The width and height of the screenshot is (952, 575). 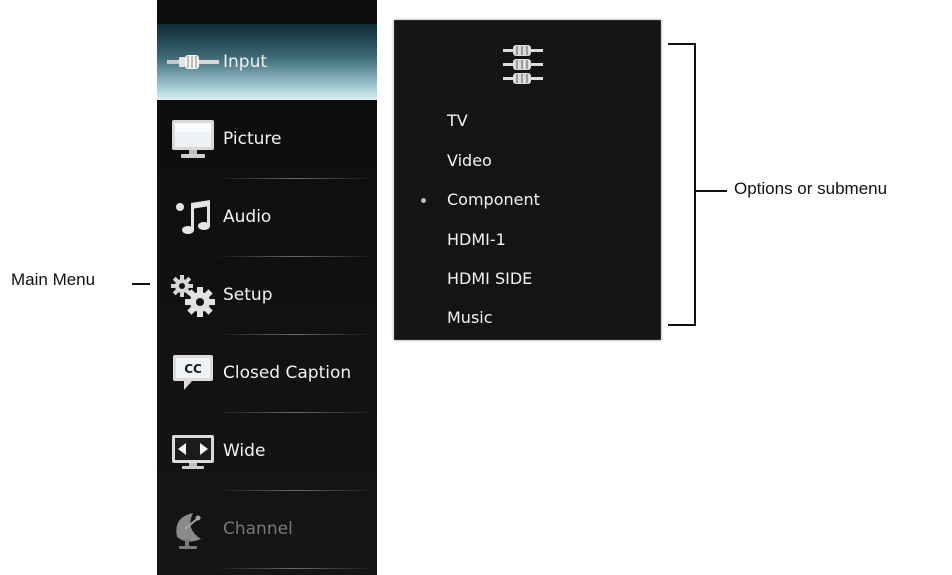 I want to click on bracket-top, so click(x=681, y=44).